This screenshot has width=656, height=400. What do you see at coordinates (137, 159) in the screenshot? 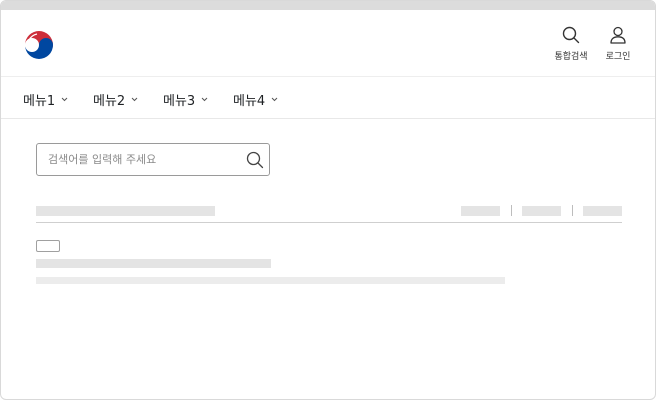
I see `search-input` at bounding box center [137, 159].